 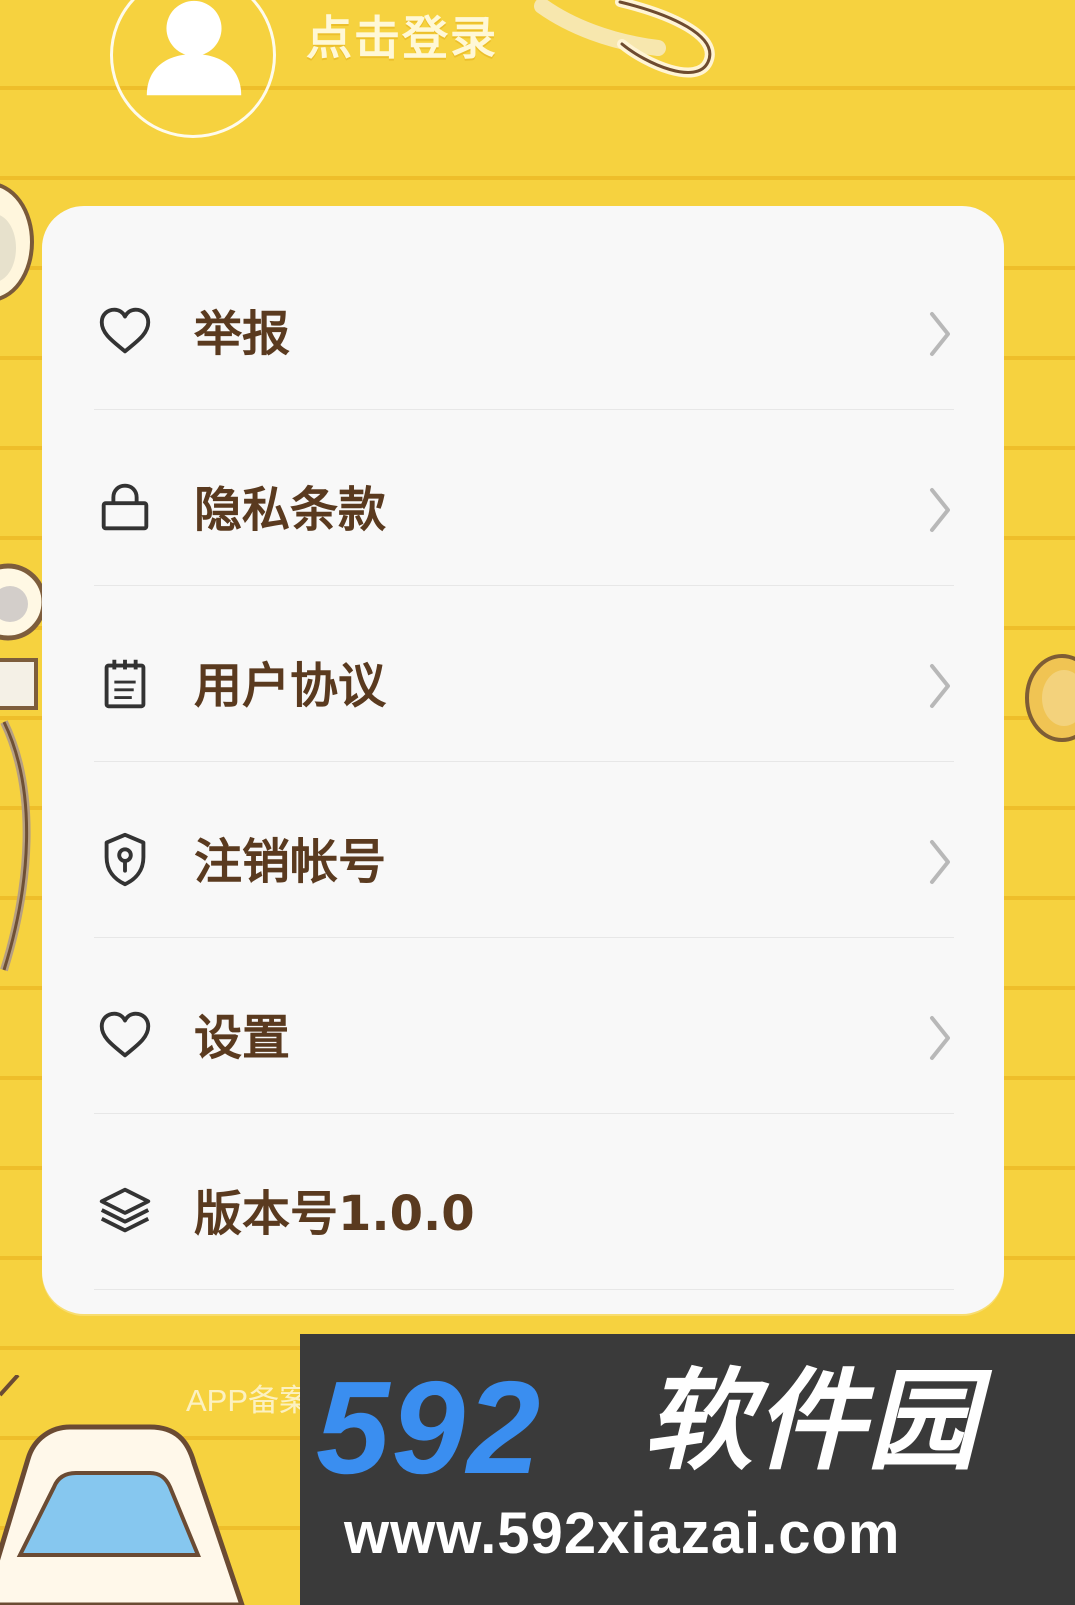 I want to click on version-label: 版本号1.0.0, so click(x=334, y=1214).